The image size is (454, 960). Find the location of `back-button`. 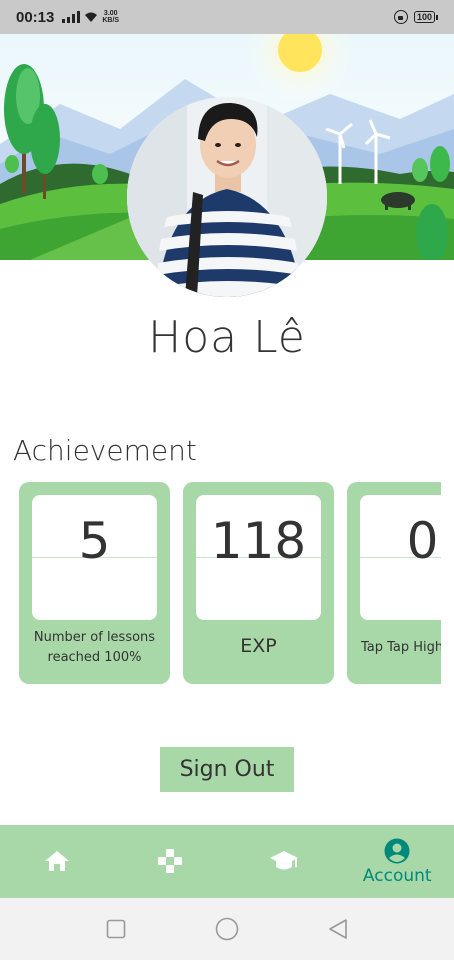

back-button is located at coordinates (338, 929).